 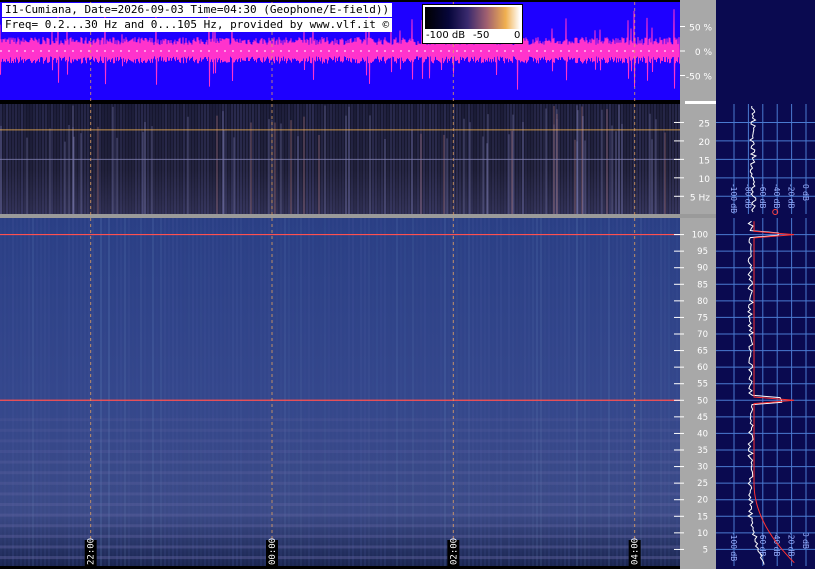 What do you see at coordinates (702, 285) in the screenshot?
I see `high-tick-label: 85` at bounding box center [702, 285].